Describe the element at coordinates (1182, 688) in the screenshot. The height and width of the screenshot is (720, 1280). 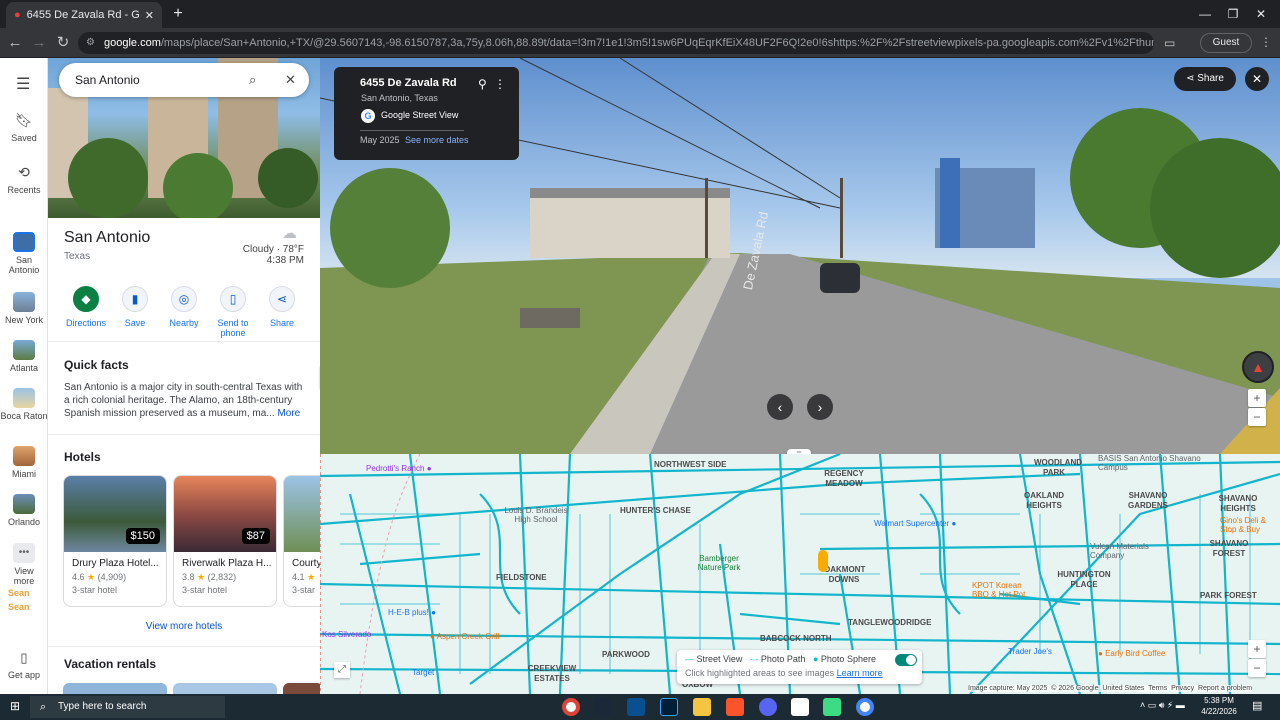
I see `privacy-link: Privacy` at that location.